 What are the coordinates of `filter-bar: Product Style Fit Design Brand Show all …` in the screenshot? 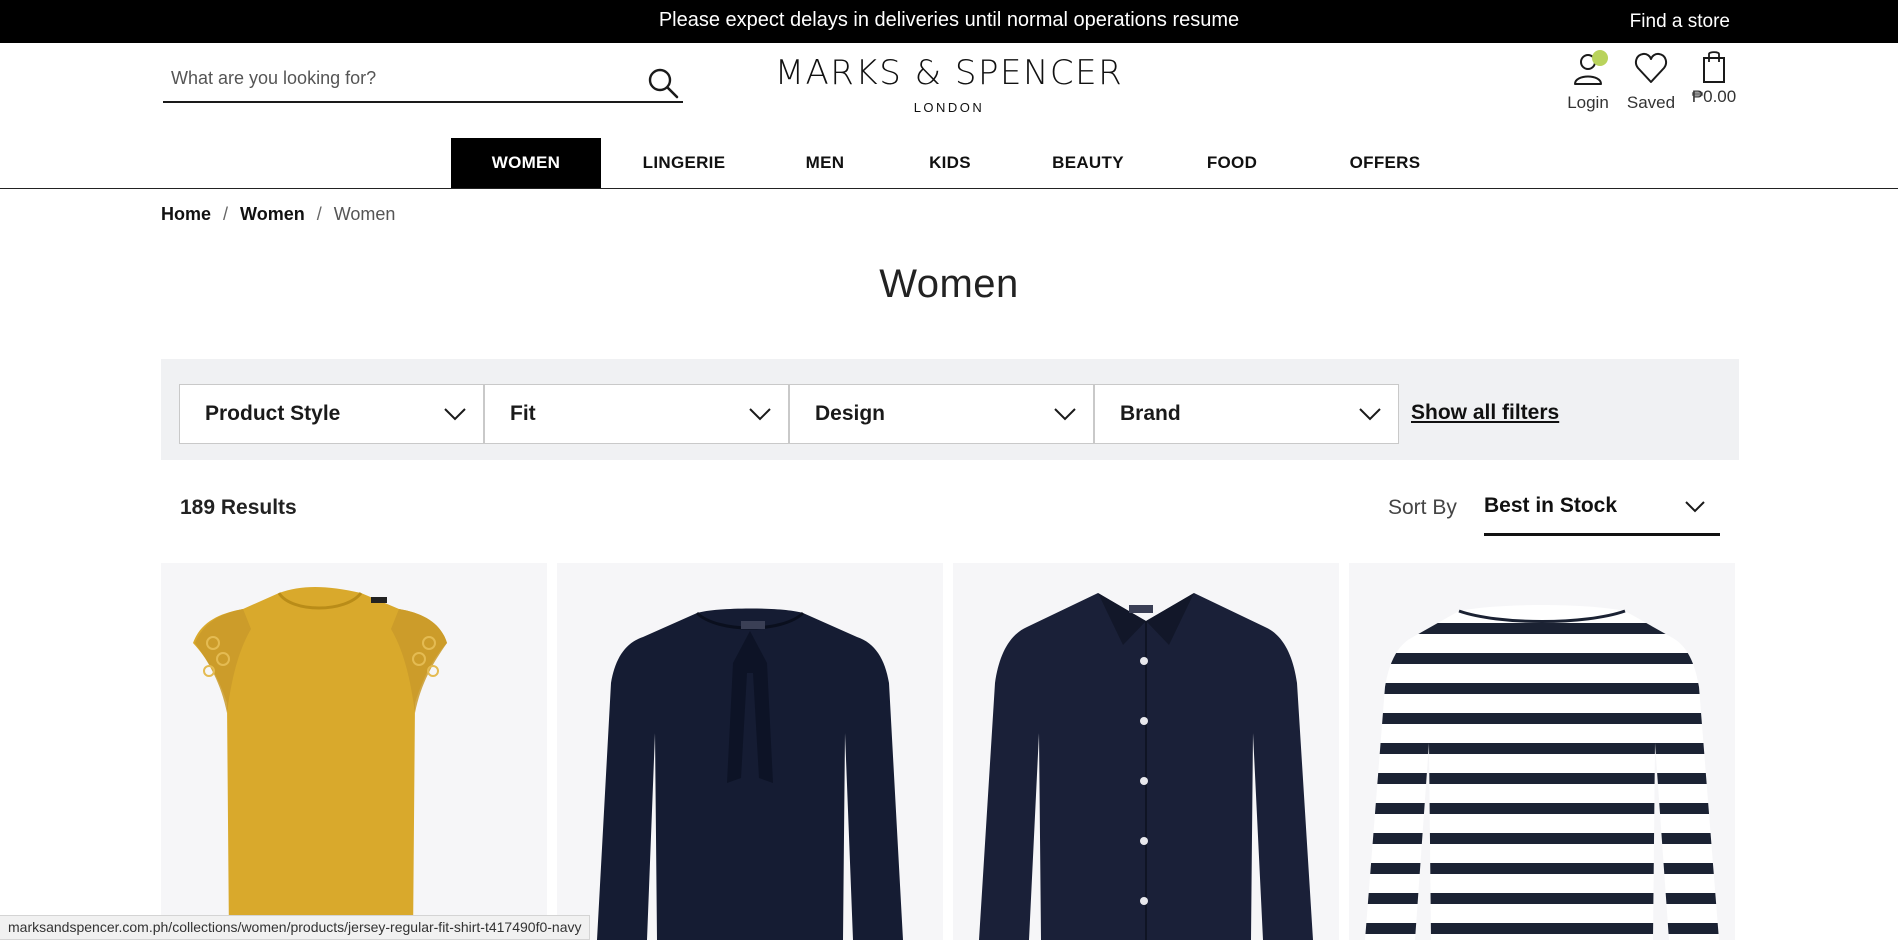 It's located at (950, 409).